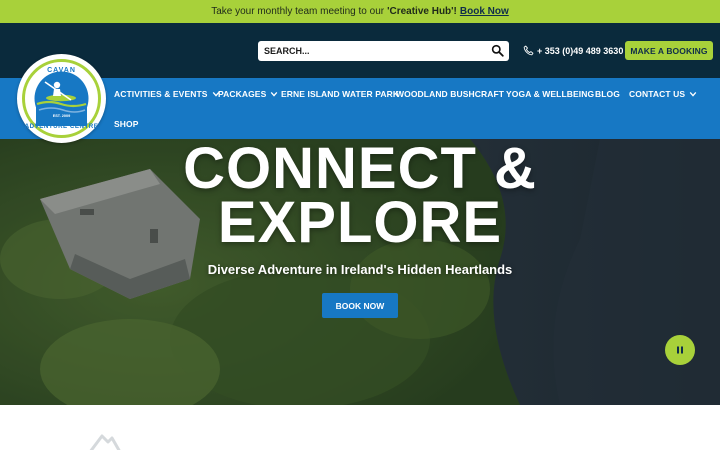 The width and height of the screenshot is (720, 450). I want to click on nav-item-erne-island-water-park: ERNE ISLAND WATER PARK, so click(340, 94).